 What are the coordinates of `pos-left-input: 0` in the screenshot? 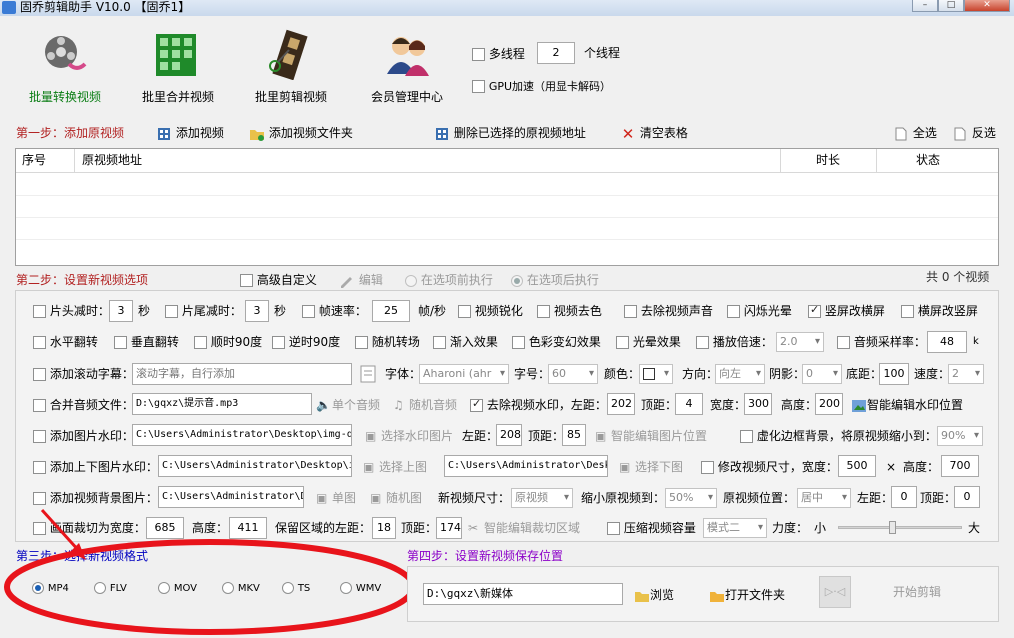 It's located at (904, 497).